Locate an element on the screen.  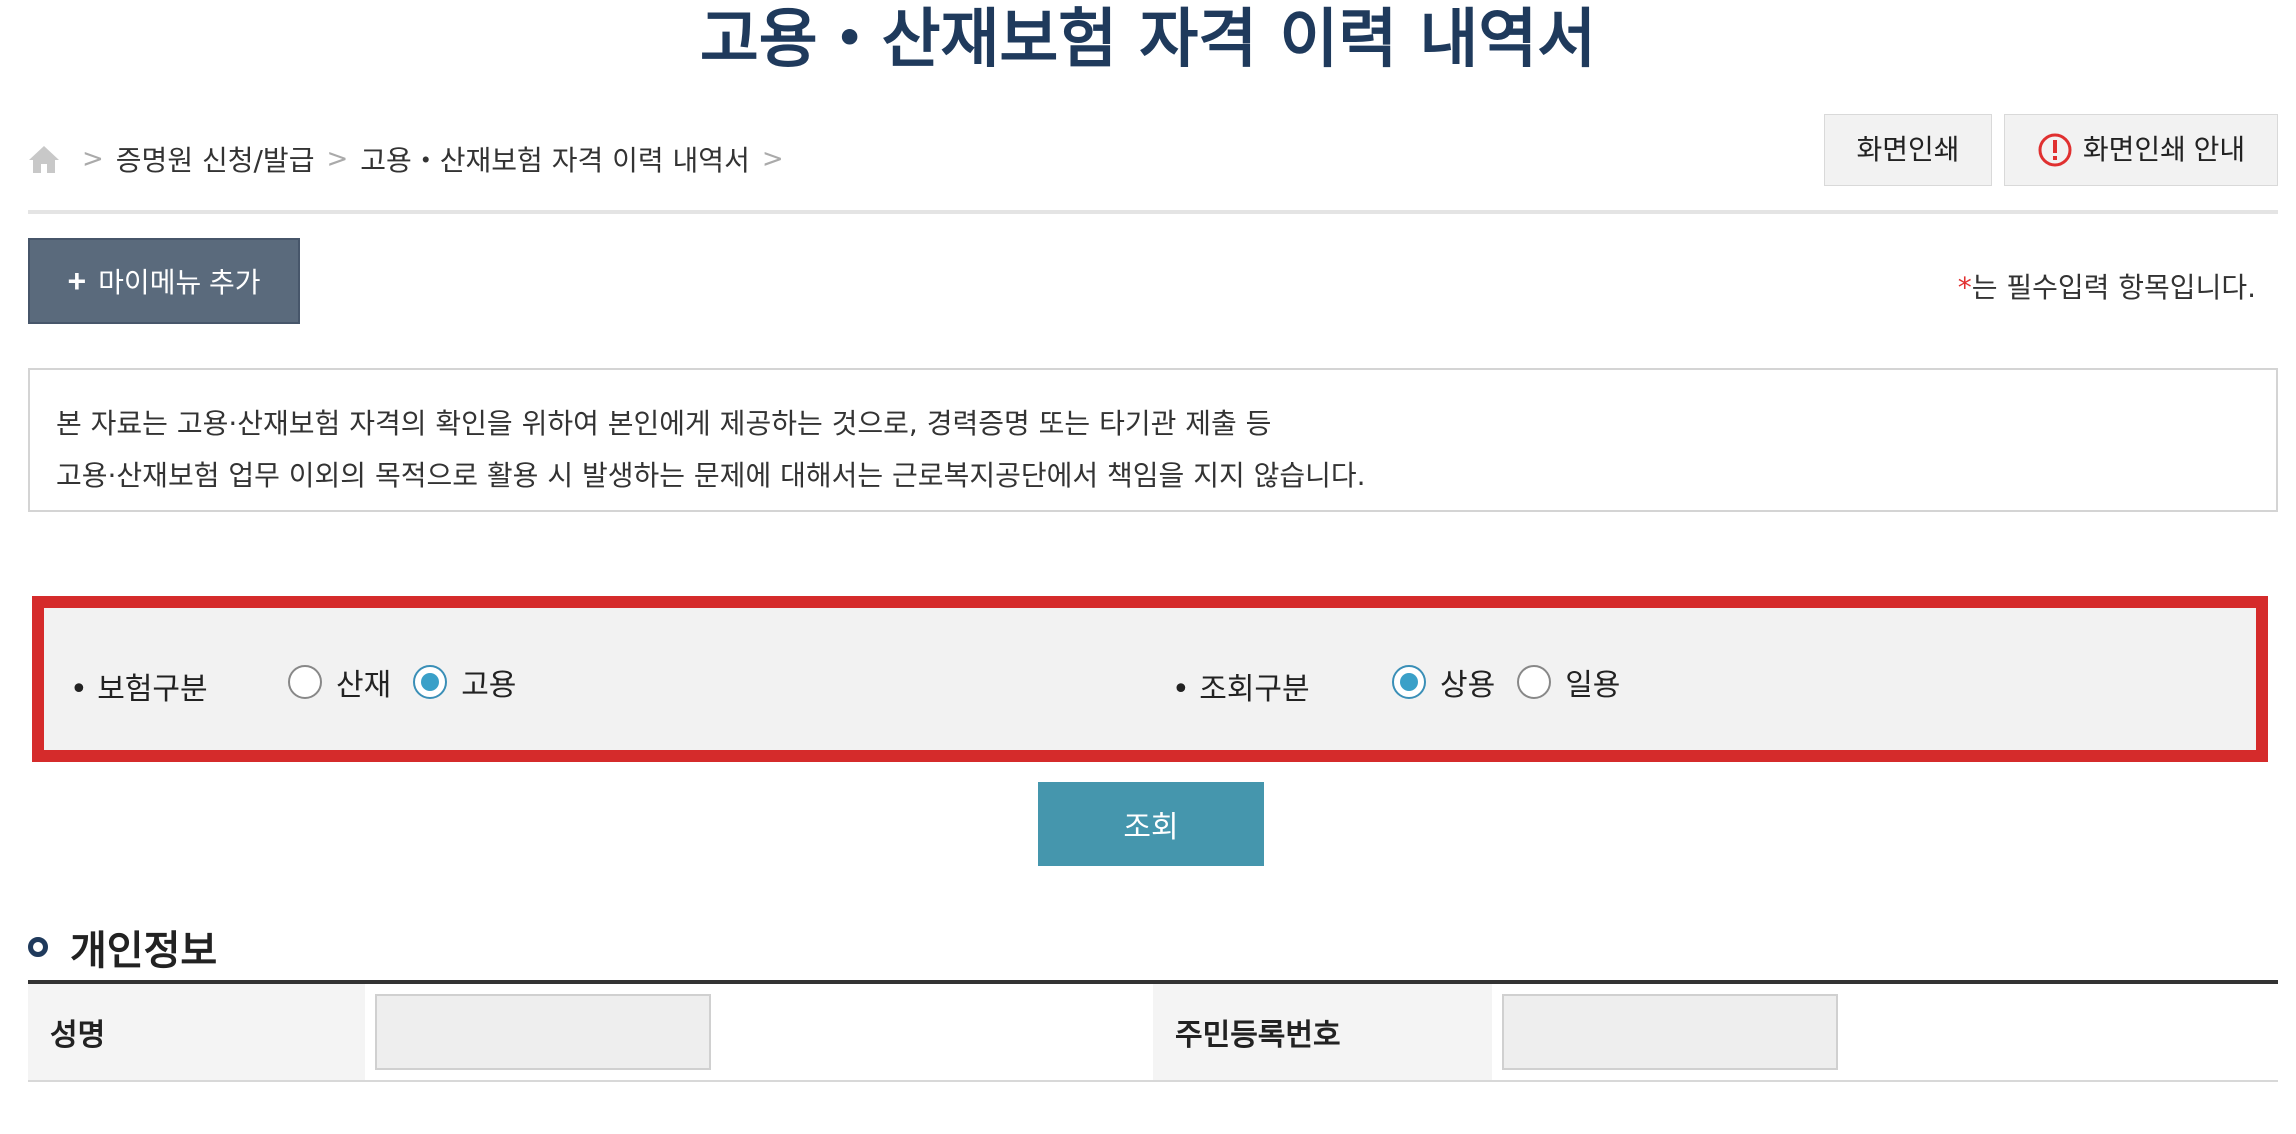
print-screen-button: 화면인쇄 is located at coordinates (1908, 150).